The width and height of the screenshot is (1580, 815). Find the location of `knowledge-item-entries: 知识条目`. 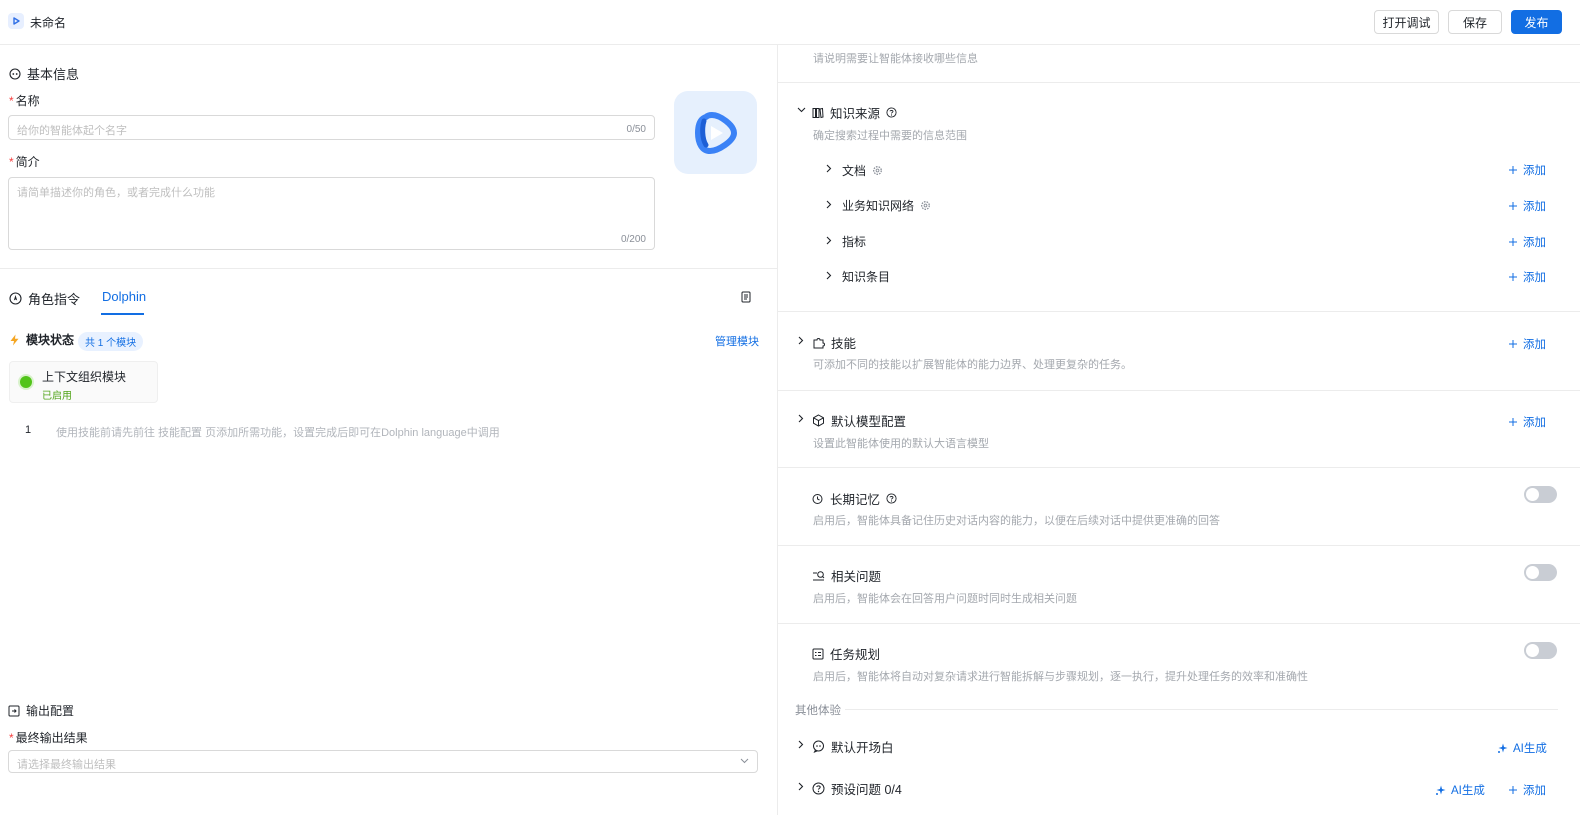

knowledge-item-entries: 知识条目 is located at coordinates (866, 276).